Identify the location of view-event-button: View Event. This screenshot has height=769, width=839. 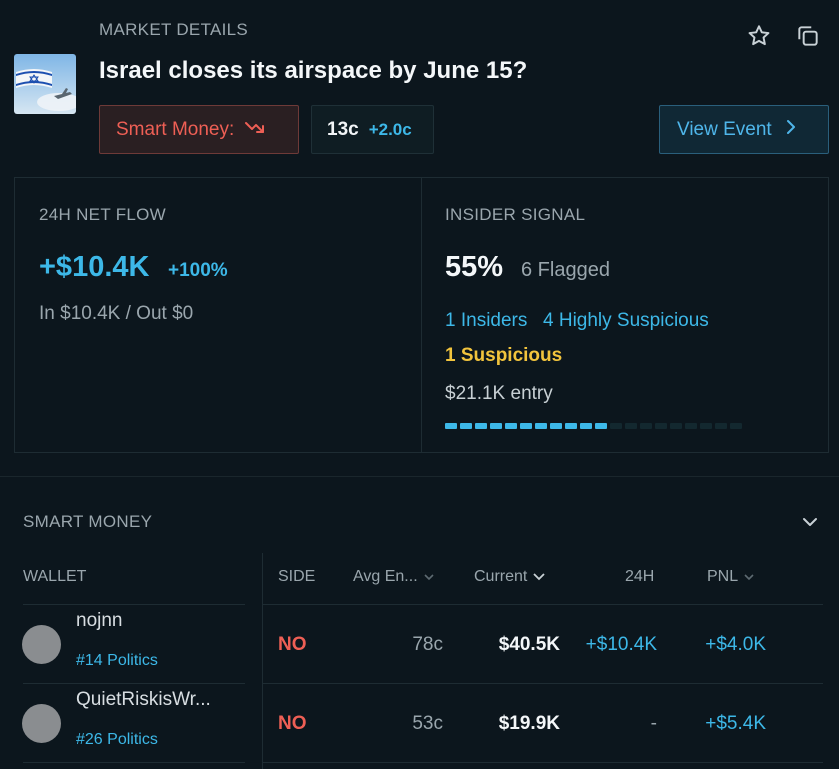
(744, 129).